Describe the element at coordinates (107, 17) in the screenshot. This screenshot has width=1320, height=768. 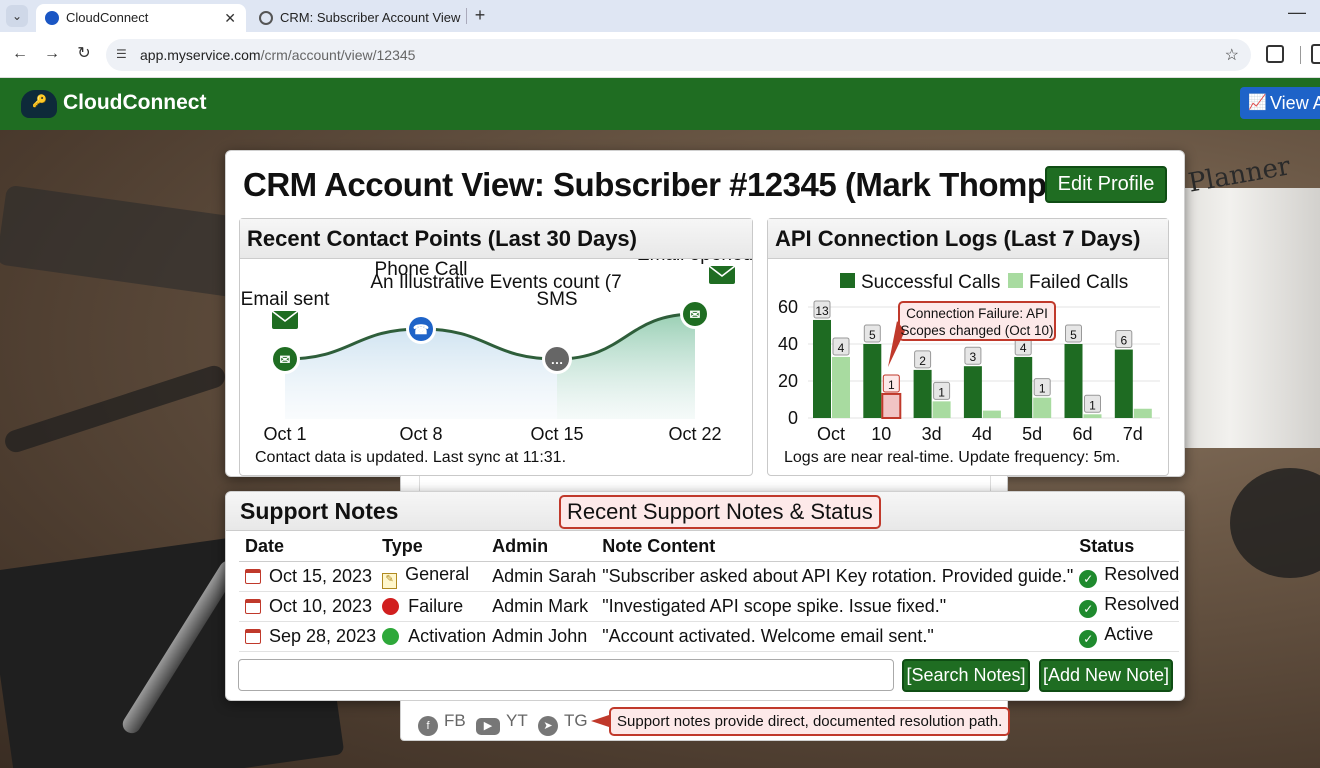
I see `tab-title: CloudConnect` at that location.